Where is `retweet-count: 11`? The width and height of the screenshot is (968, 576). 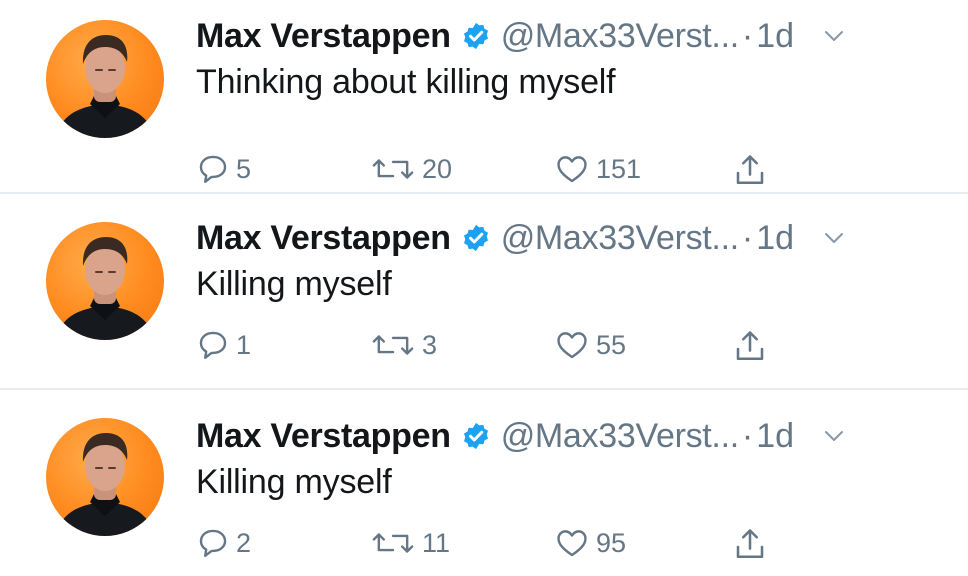 retweet-count: 11 is located at coordinates (436, 542).